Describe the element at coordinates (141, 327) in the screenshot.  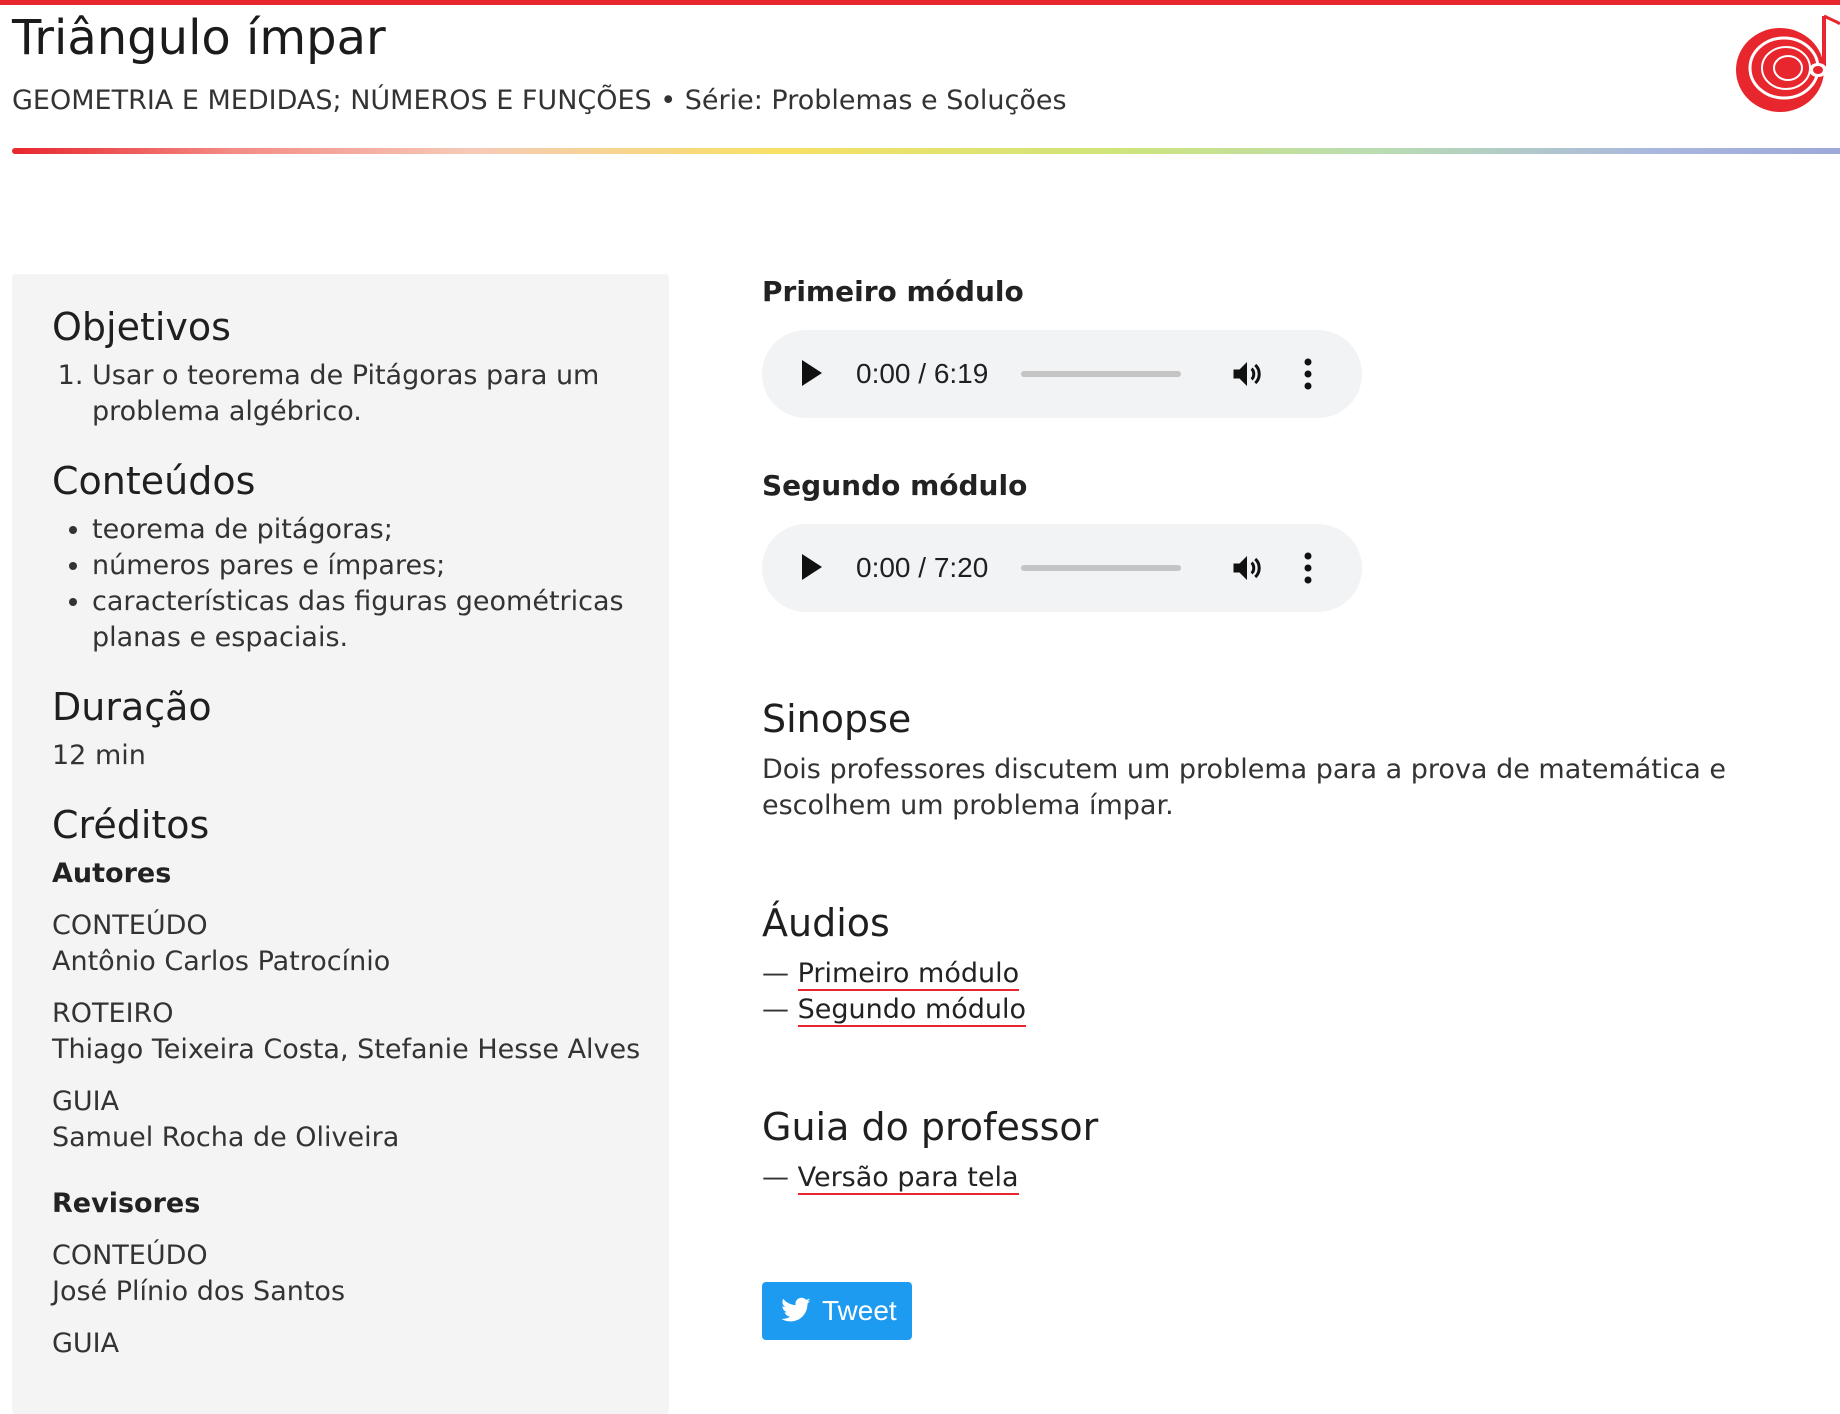
I see `objetivos-title: Objetivos` at that location.